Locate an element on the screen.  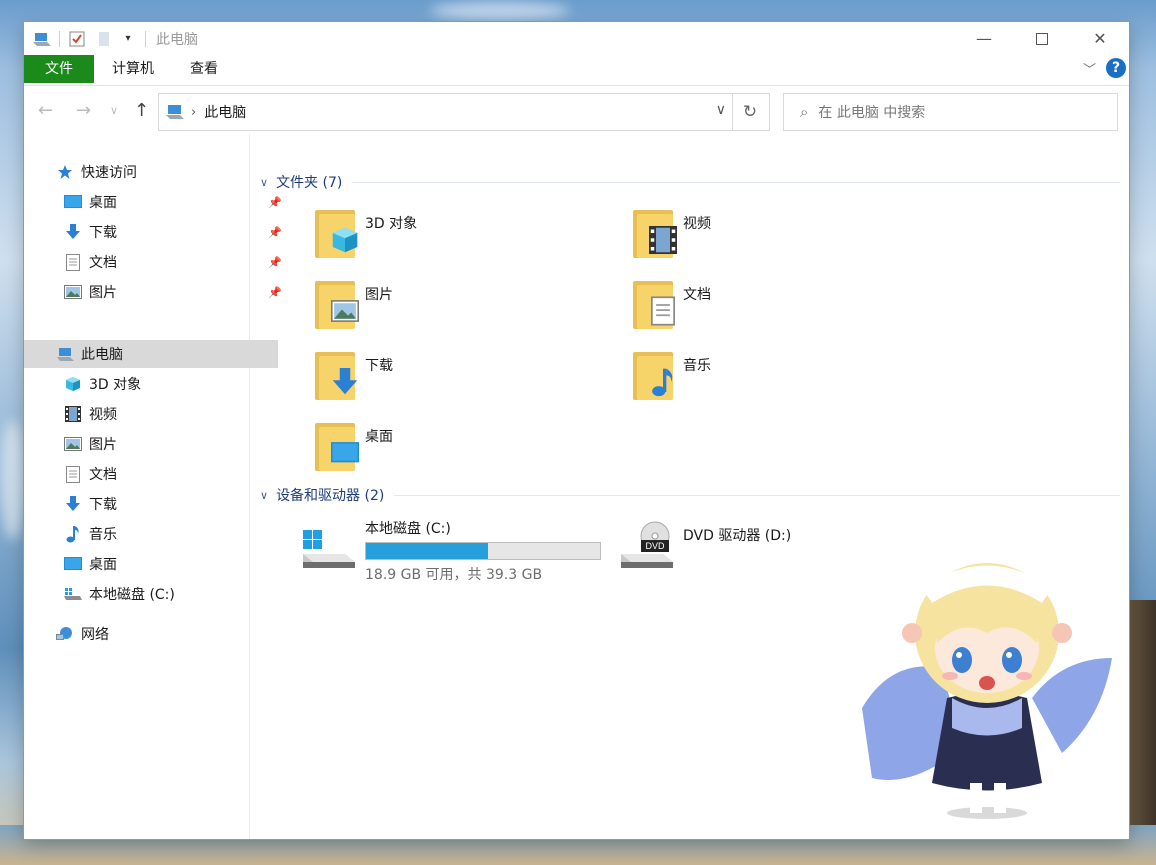
maximize-button is located at coordinates (1042, 38).